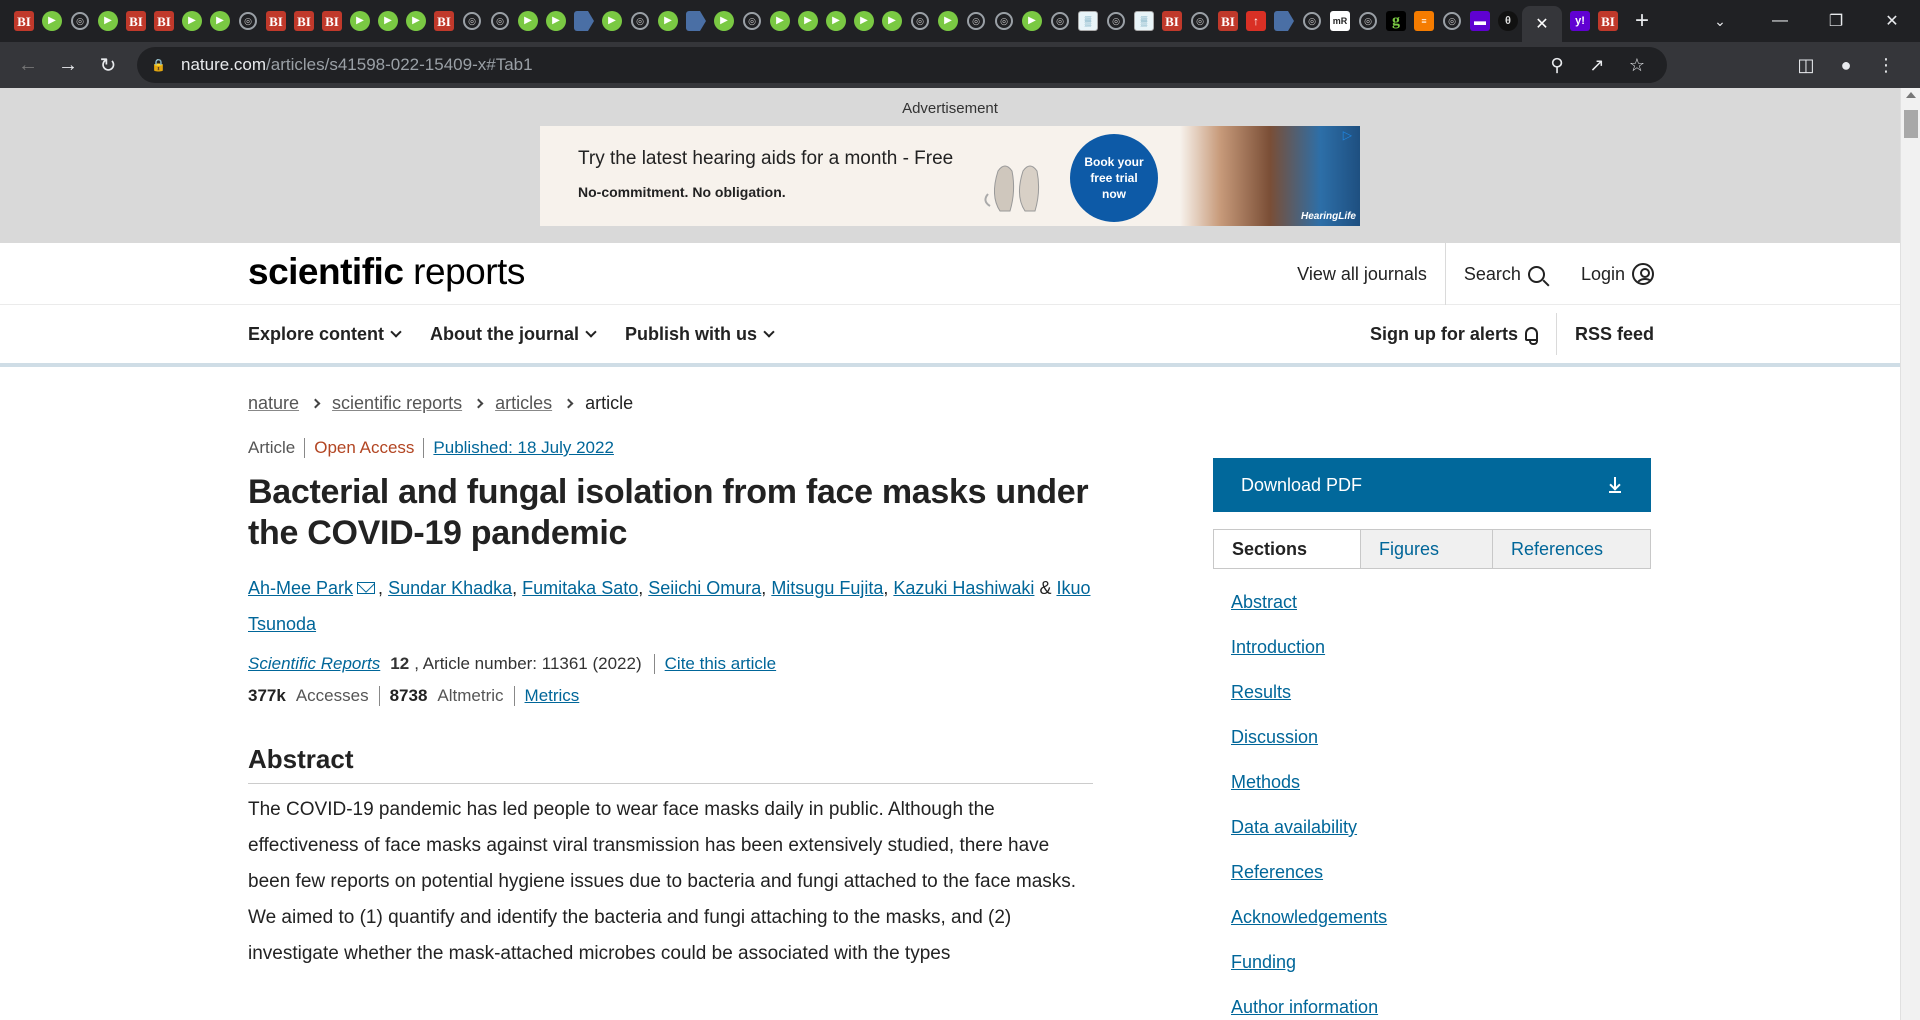 This screenshot has height=1020, width=1920. Describe the element at coordinates (1441, 748) in the screenshot. I see `section-link-discussion: Discussion` at that location.